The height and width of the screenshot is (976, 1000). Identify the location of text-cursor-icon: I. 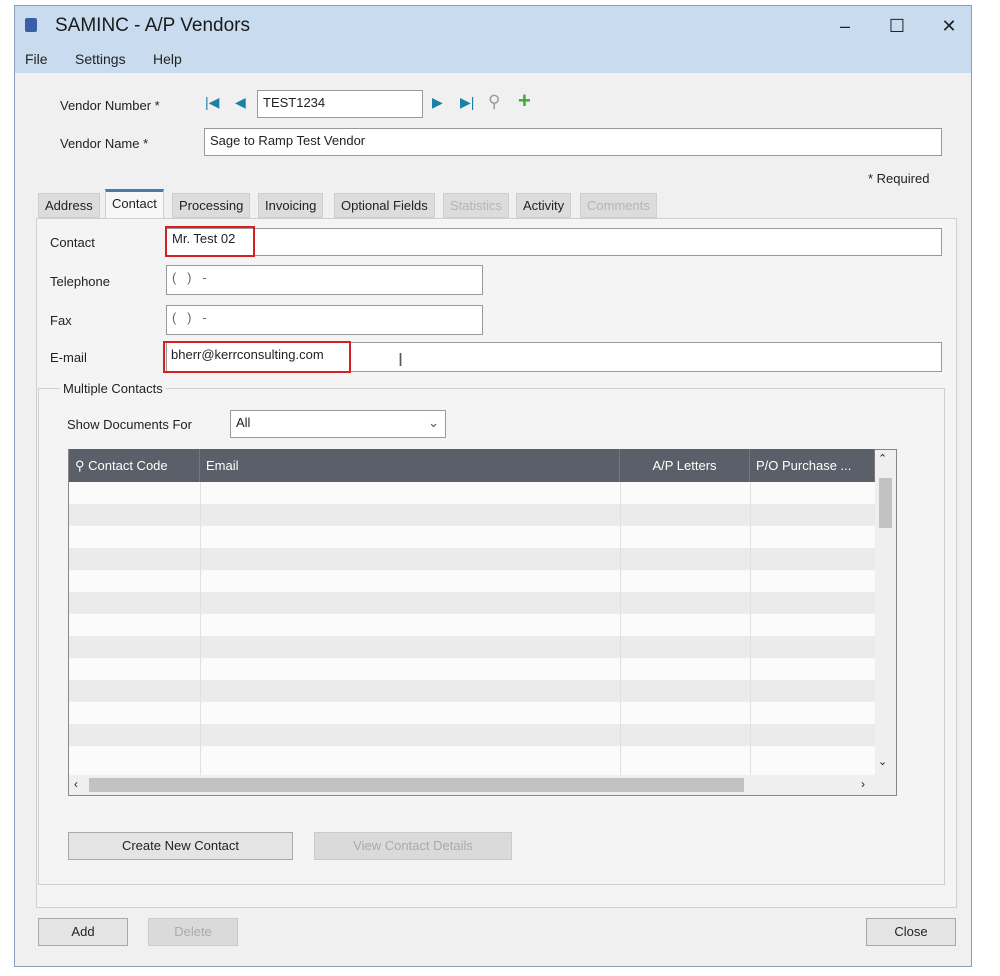
(401, 360).